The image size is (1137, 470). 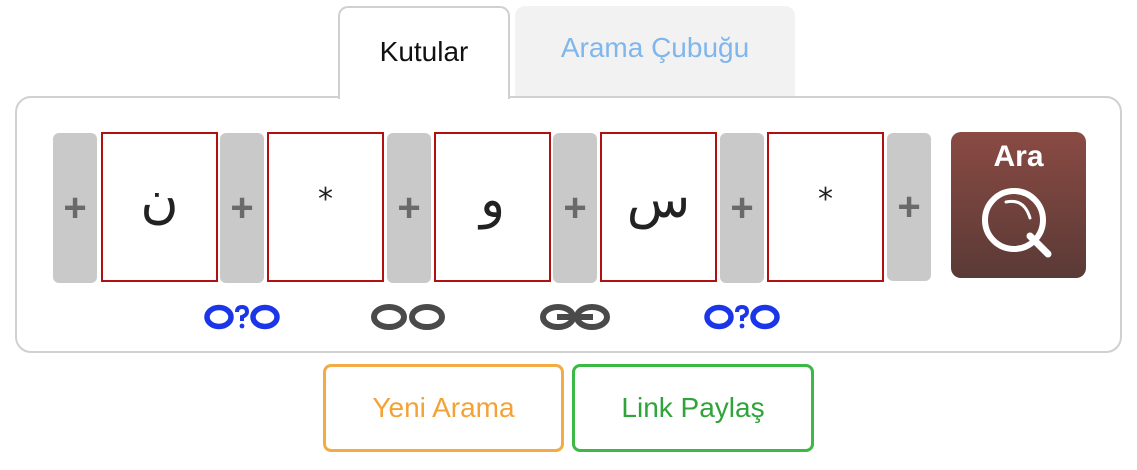 What do you see at coordinates (575, 208) in the screenshot?
I see `add-box-button-4: +` at bounding box center [575, 208].